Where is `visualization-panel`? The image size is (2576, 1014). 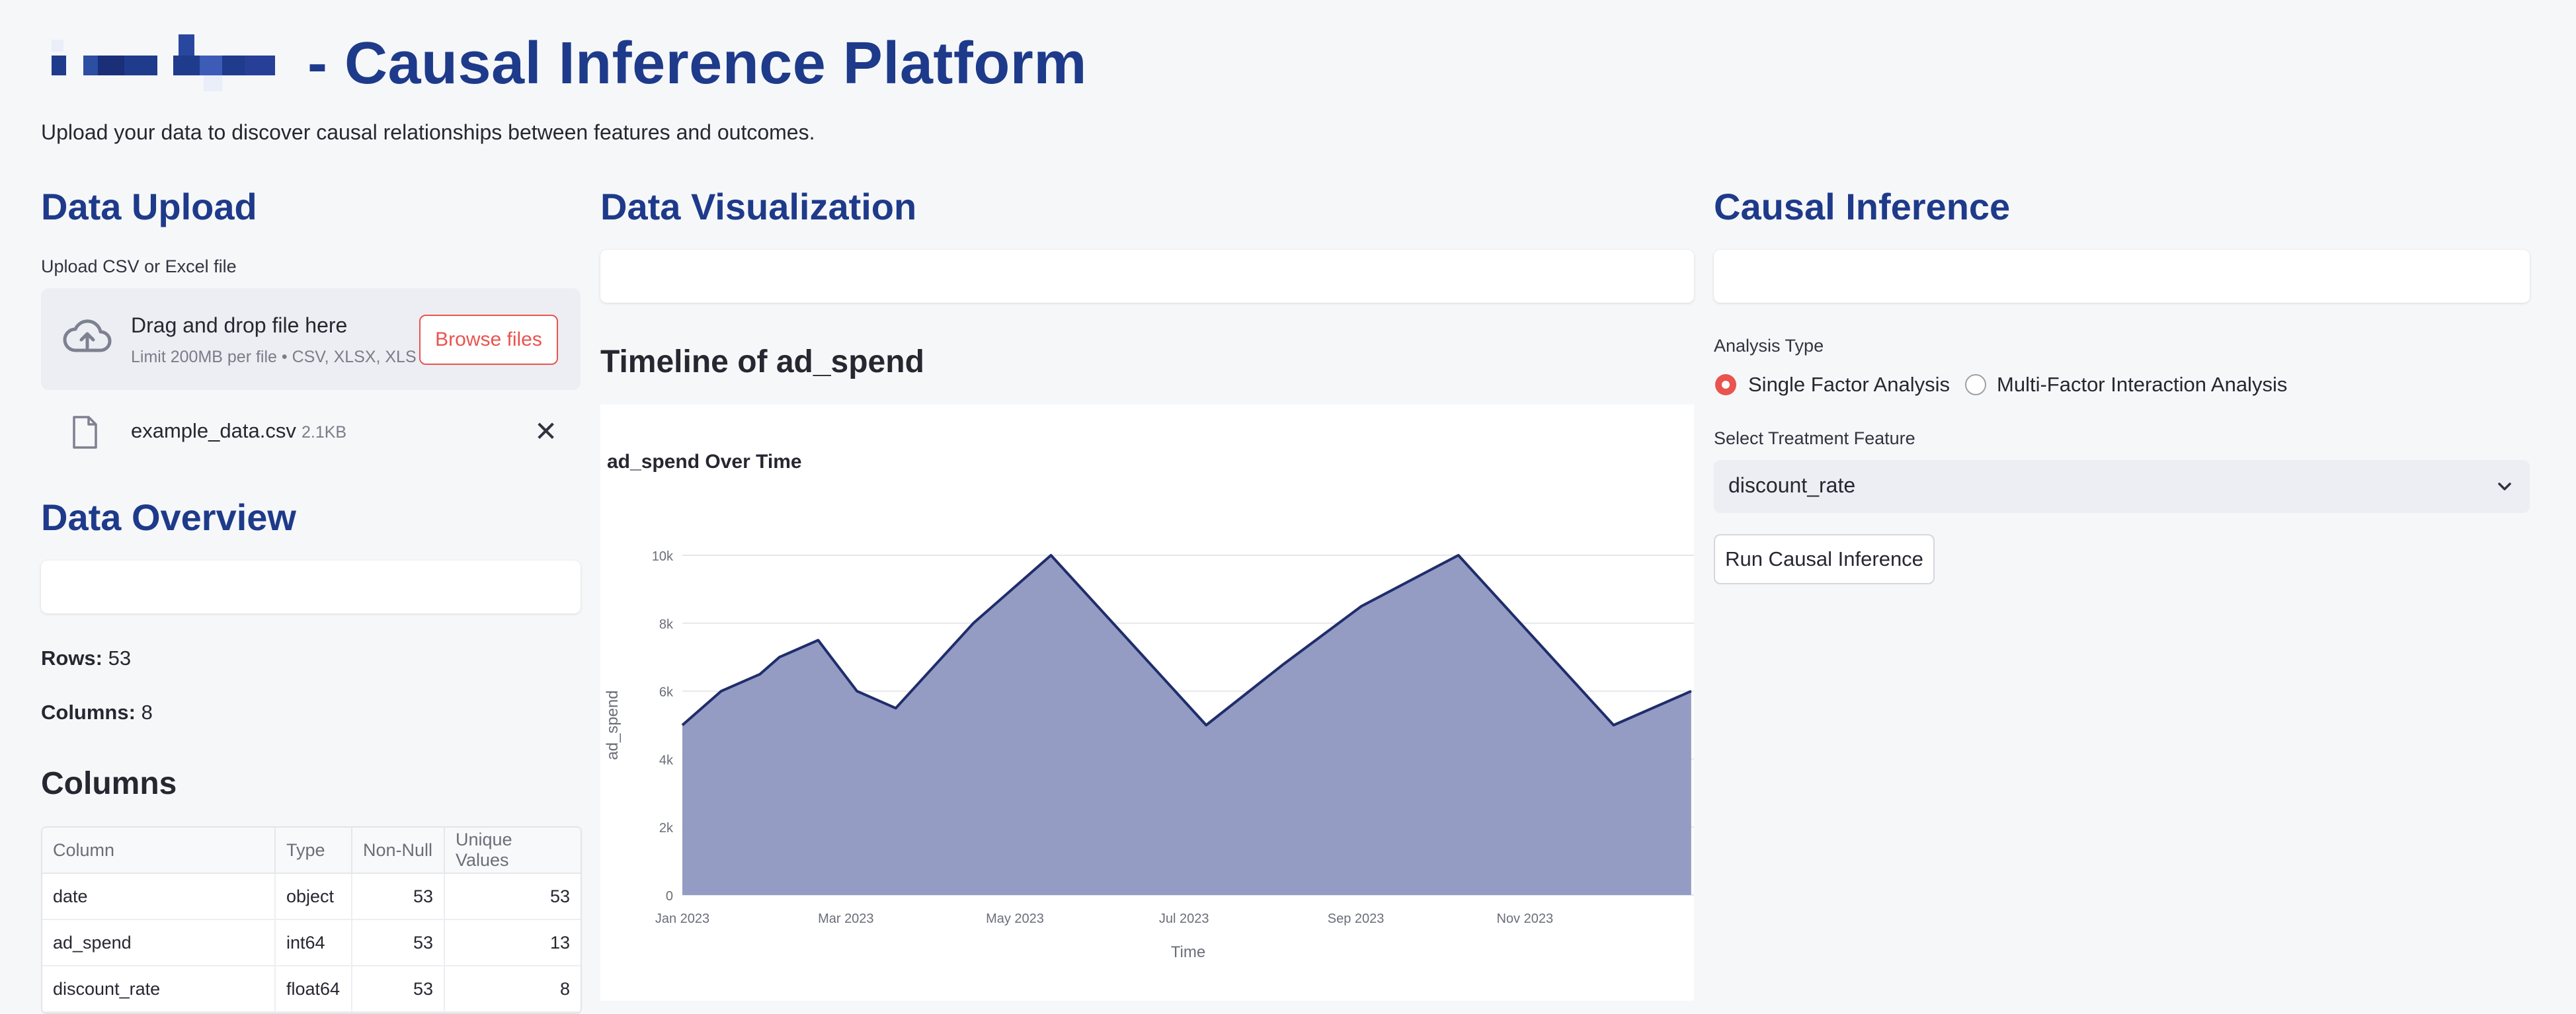 visualization-panel is located at coordinates (1147, 276).